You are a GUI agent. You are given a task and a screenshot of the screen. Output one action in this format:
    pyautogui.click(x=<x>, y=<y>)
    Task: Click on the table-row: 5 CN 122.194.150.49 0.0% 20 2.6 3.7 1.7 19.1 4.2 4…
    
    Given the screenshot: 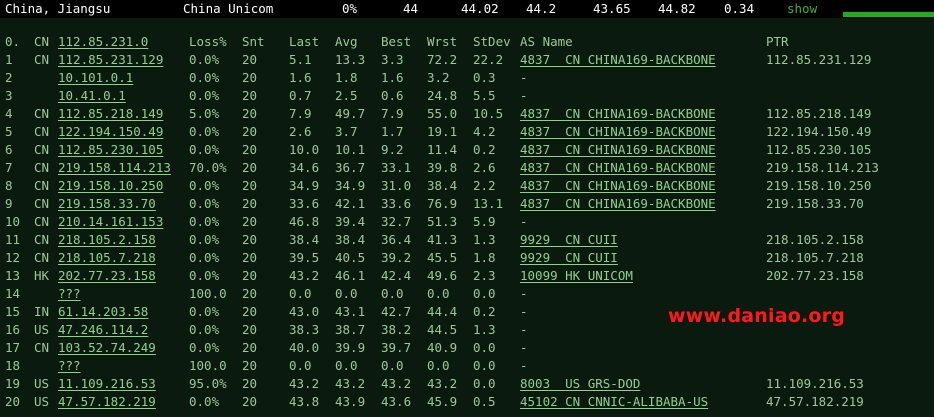 What is the action you would take?
    pyautogui.click(x=467, y=132)
    